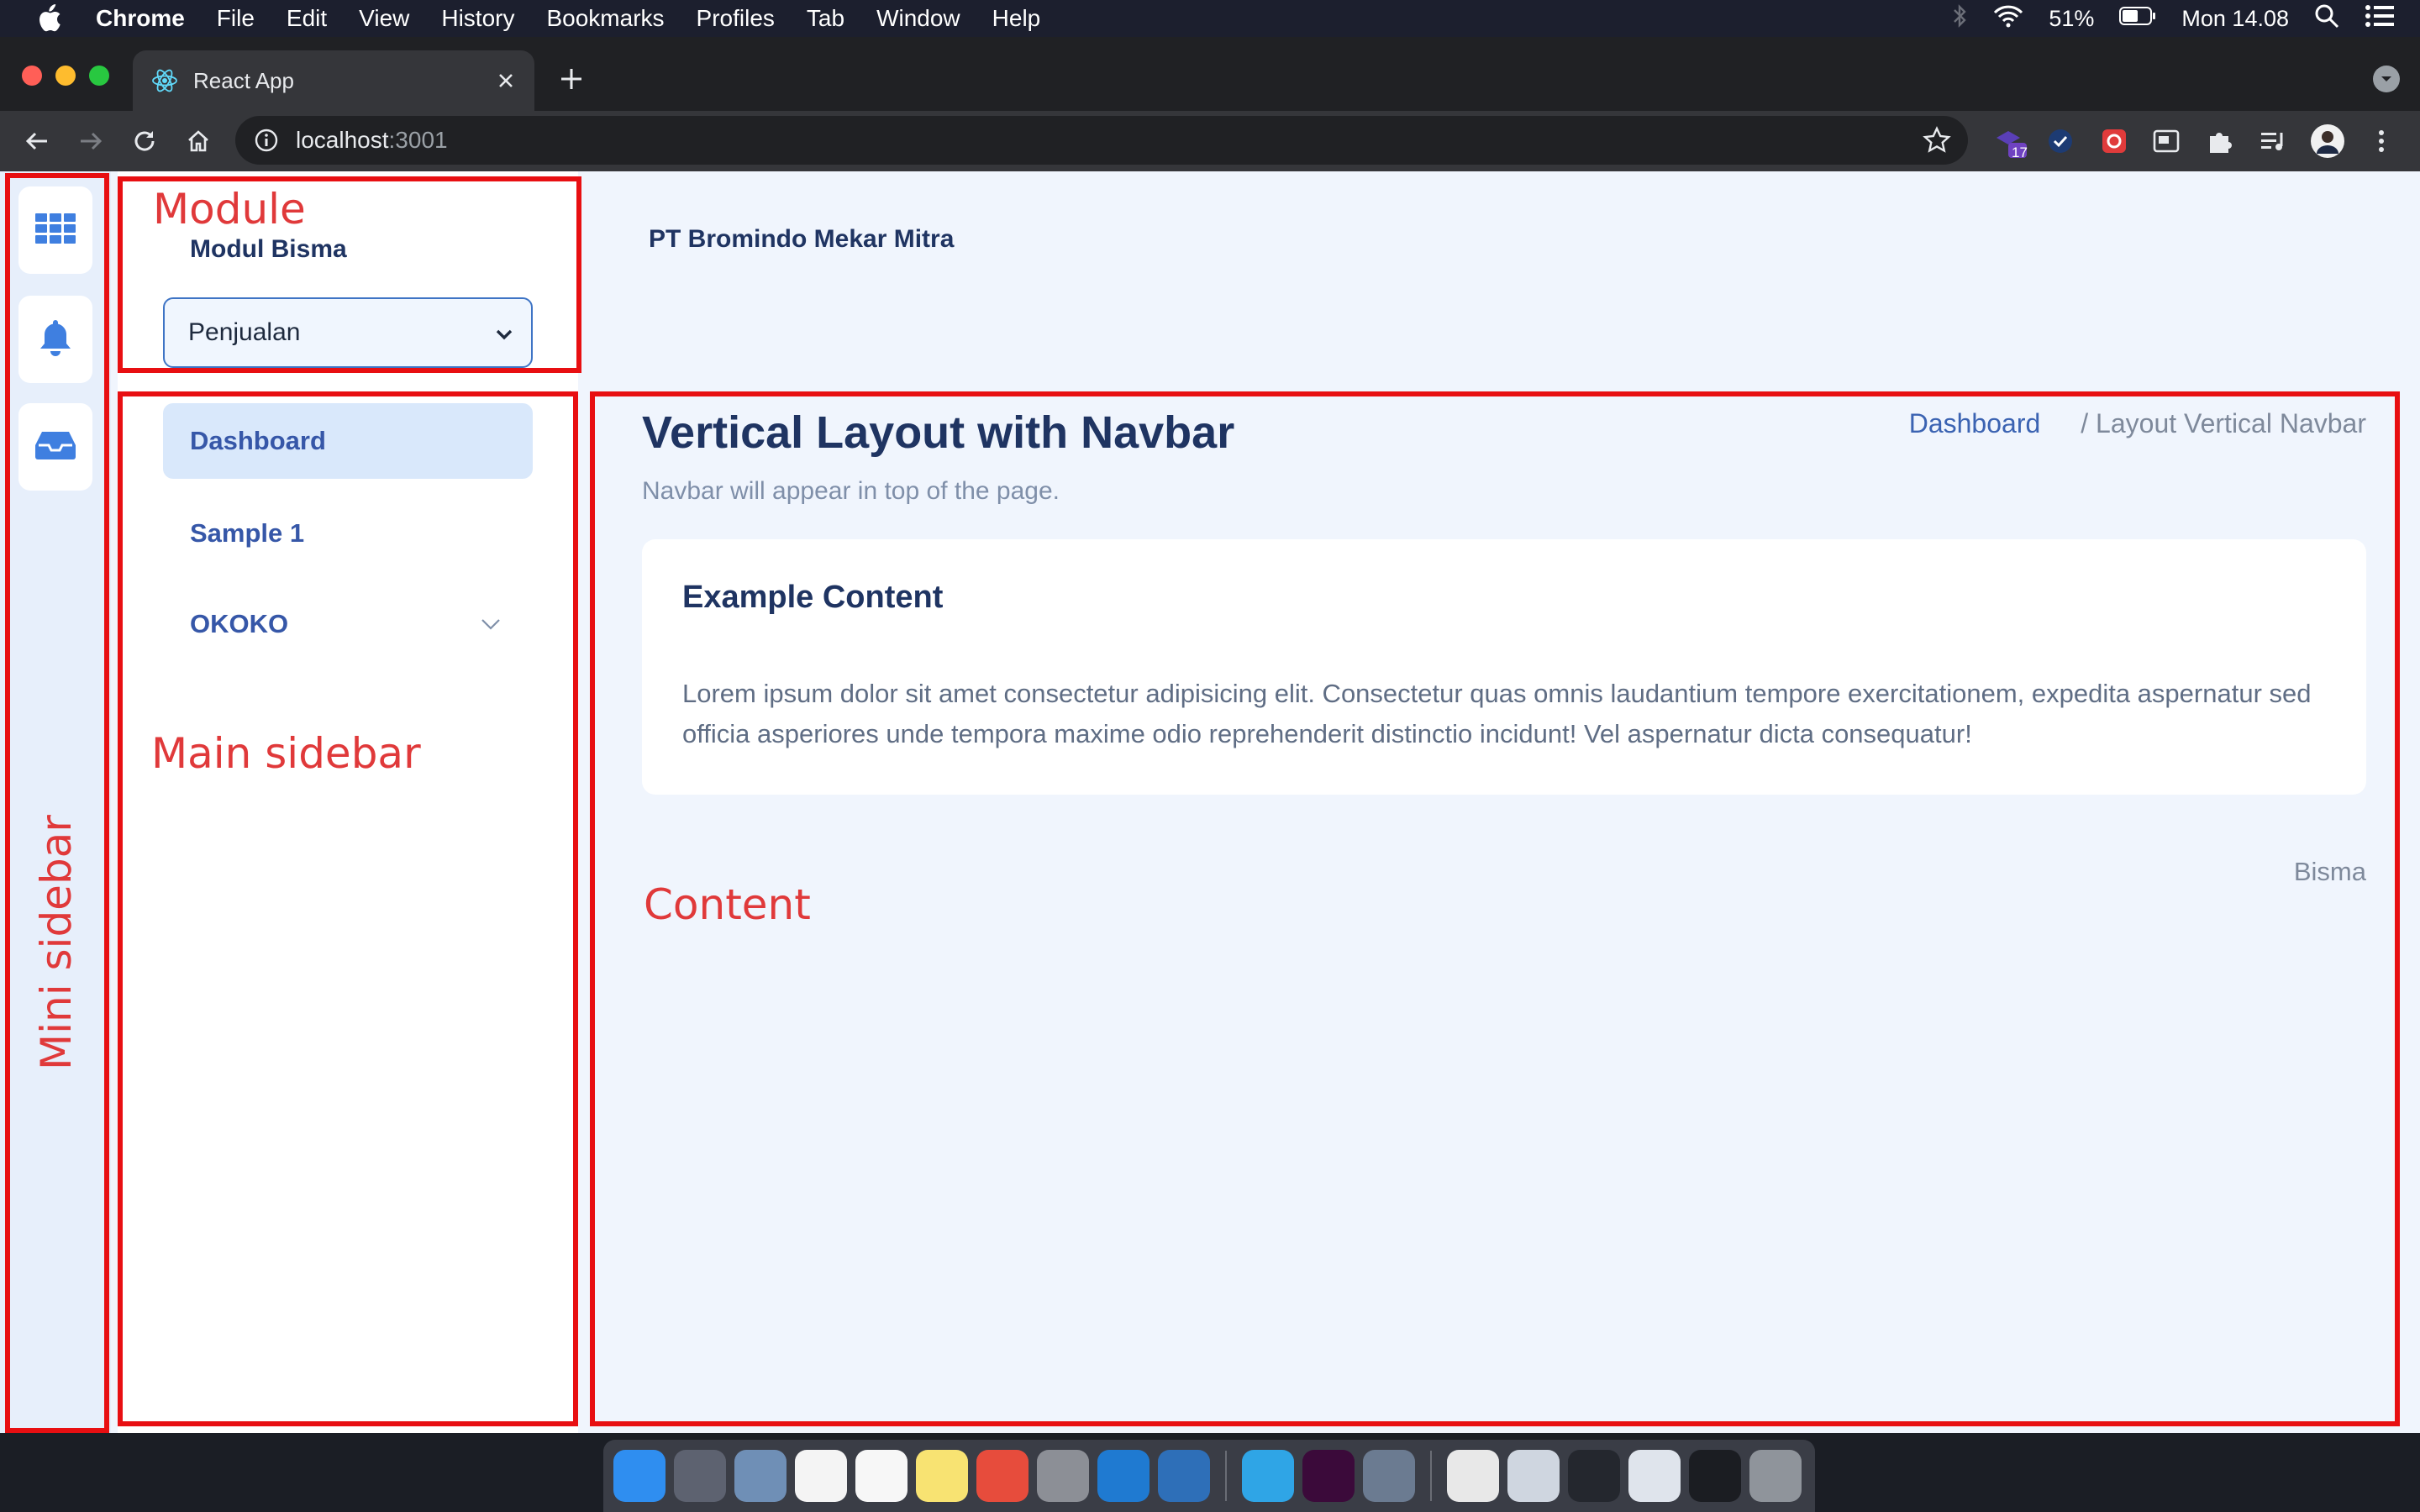  I want to click on menu-file: File, so click(236, 18).